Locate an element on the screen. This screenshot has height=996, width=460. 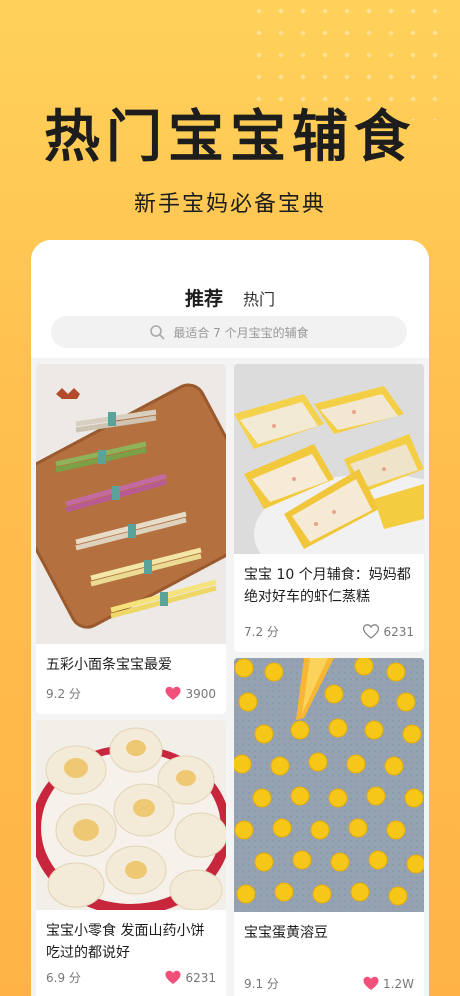
recipe-meta: 9.1 分 1.2W is located at coordinates (329, 983).